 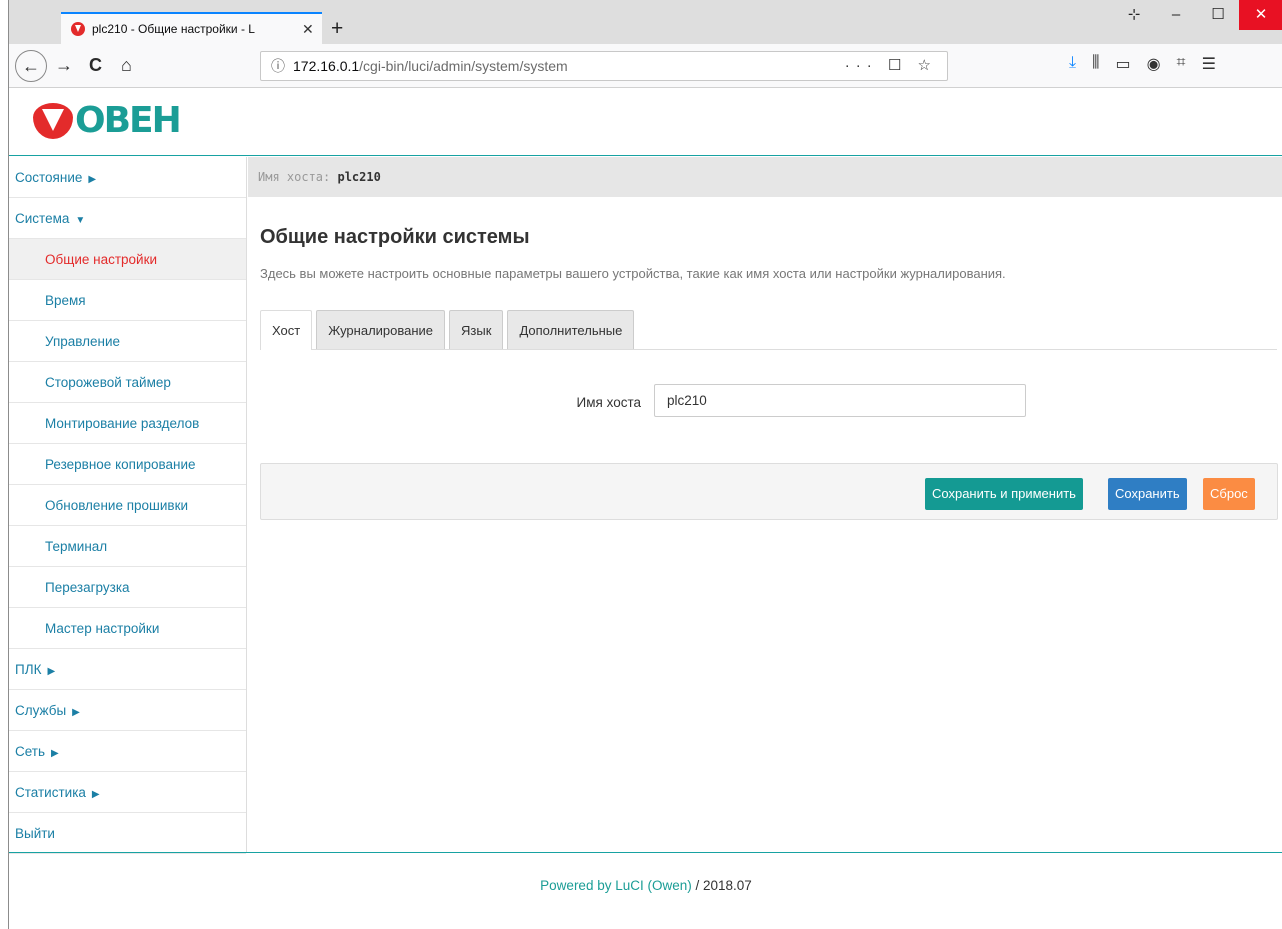 What do you see at coordinates (83, 341) in the screenshot?
I see `sidebar-item-label: Управление` at bounding box center [83, 341].